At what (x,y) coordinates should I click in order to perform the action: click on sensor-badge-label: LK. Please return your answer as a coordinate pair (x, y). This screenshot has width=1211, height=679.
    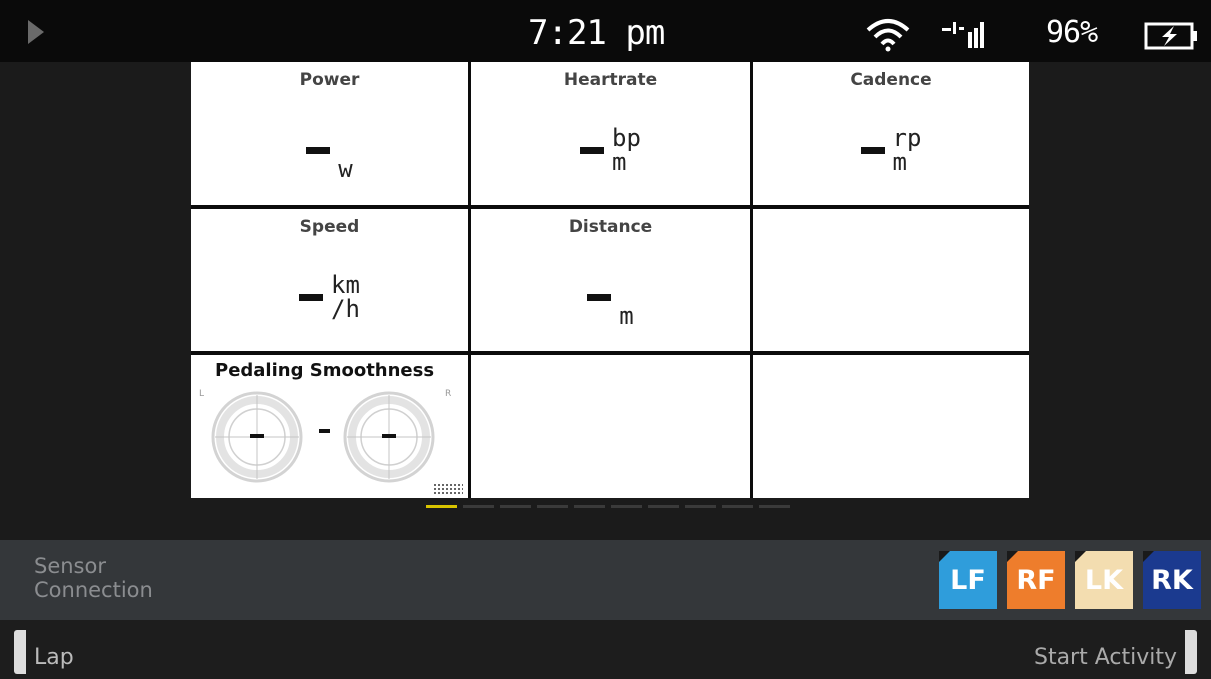
    Looking at the image, I should click on (1104, 580).